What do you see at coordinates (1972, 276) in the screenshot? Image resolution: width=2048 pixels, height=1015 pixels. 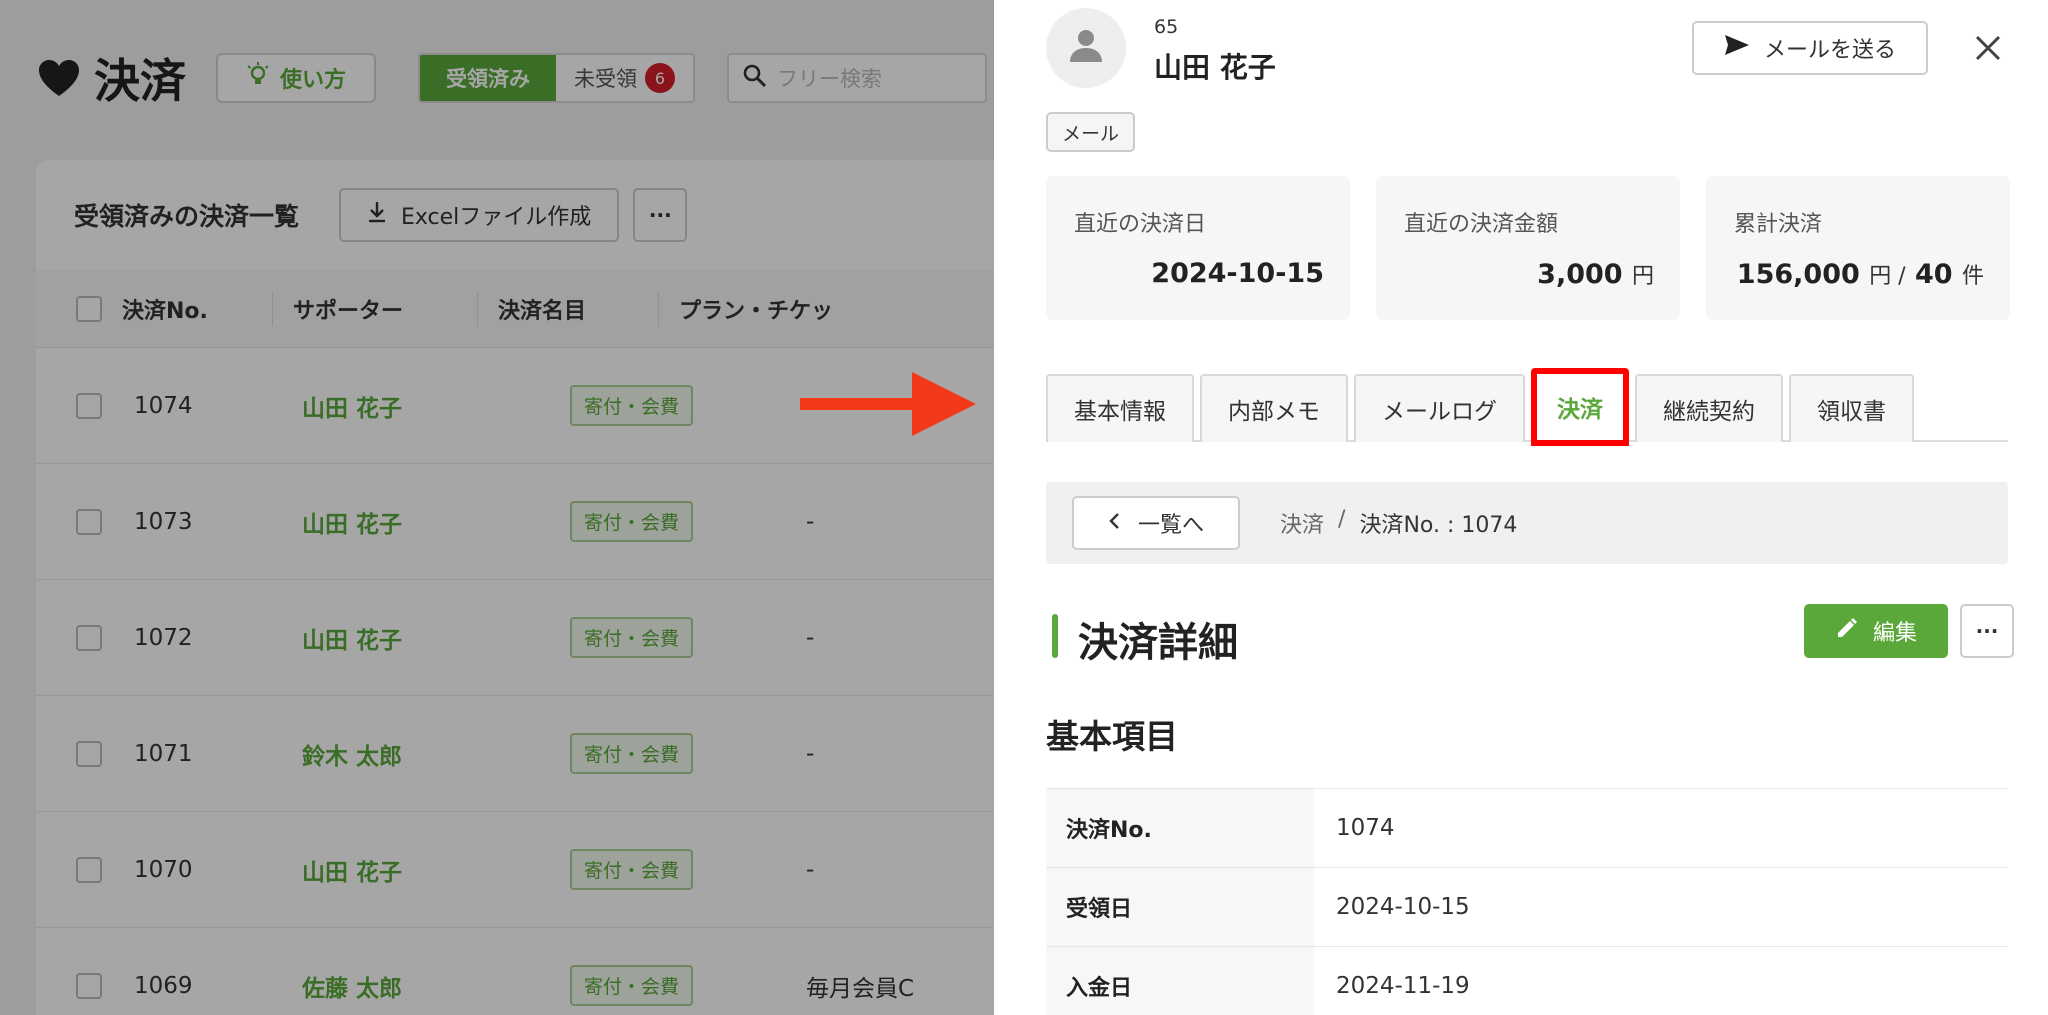 I see `stat-unit: 件` at bounding box center [1972, 276].